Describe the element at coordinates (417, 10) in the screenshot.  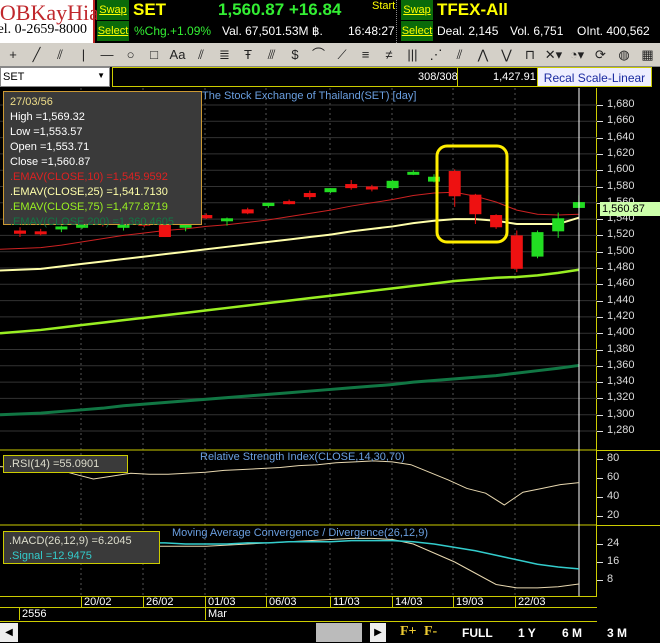
I see `tfex-swap-button: Swap` at that location.